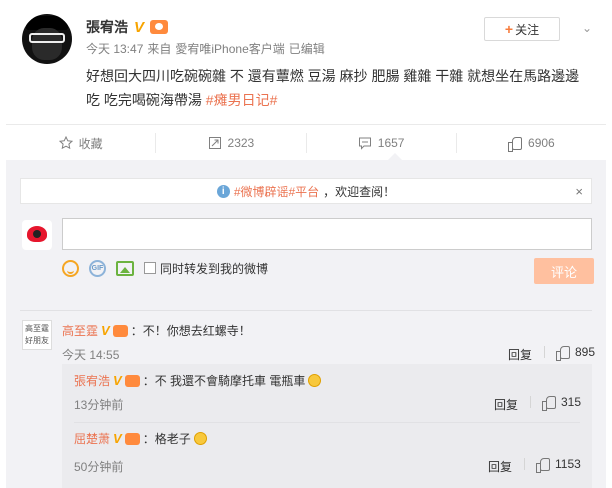  I want to click on like-count: 6906, so click(541, 143).